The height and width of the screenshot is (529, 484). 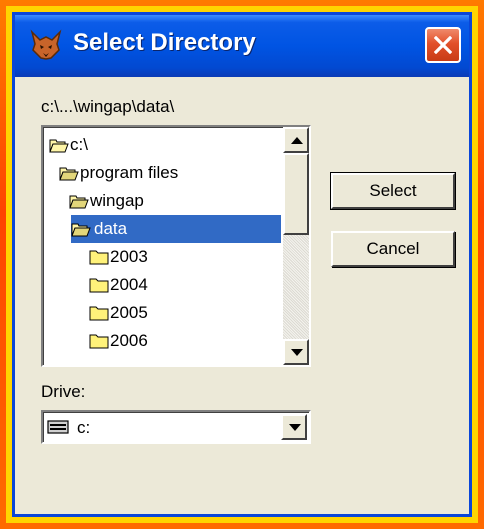 What do you see at coordinates (58, 427) in the screenshot?
I see `drive-icon` at bounding box center [58, 427].